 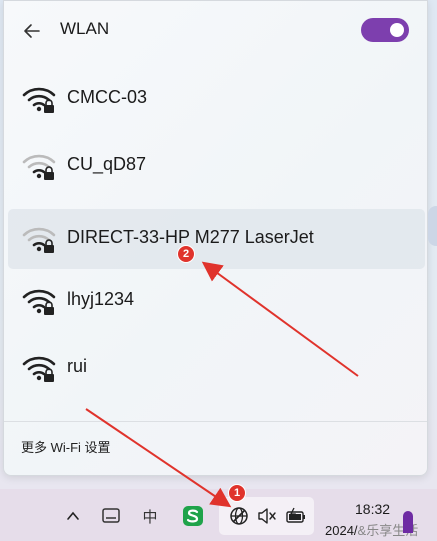 What do you see at coordinates (280, 319) in the screenshot?
I see `arrow-to-printer-network` at bounding box center [280, 319].